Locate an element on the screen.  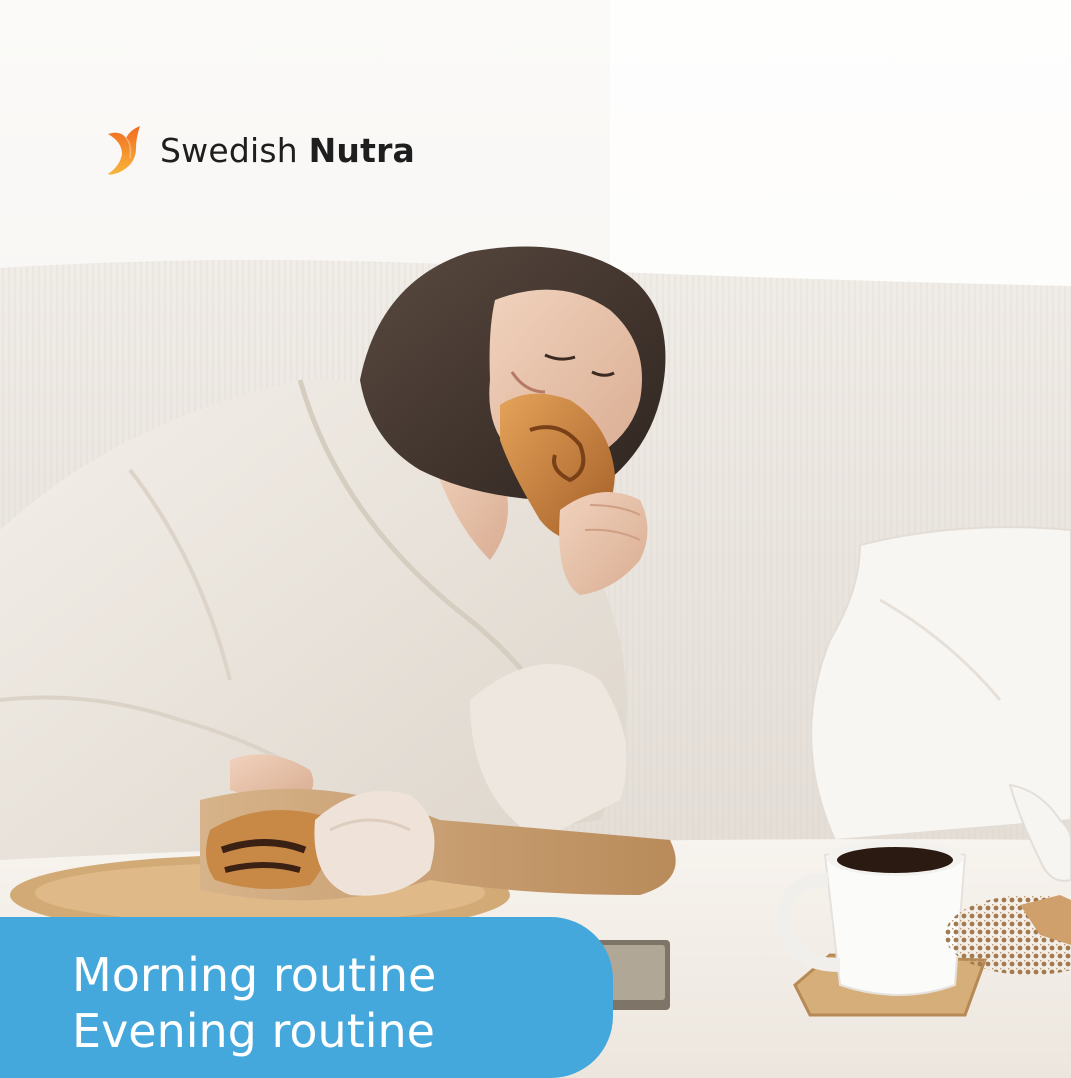
brand-name-regular: Swedish is located at coordinates (229, 150).